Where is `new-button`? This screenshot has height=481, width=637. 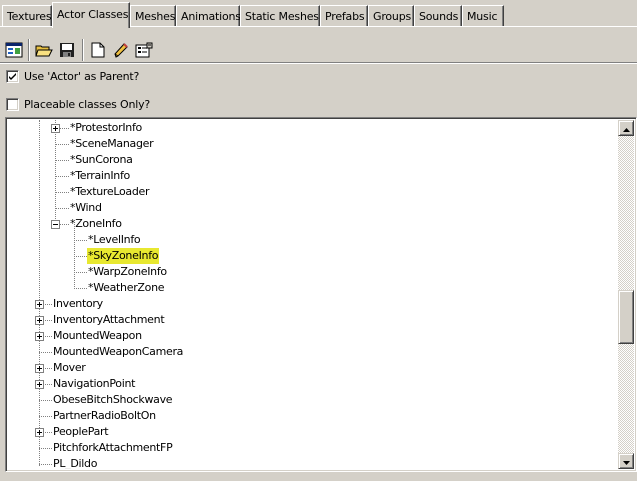
new-button is located at coordinates (98, 50).